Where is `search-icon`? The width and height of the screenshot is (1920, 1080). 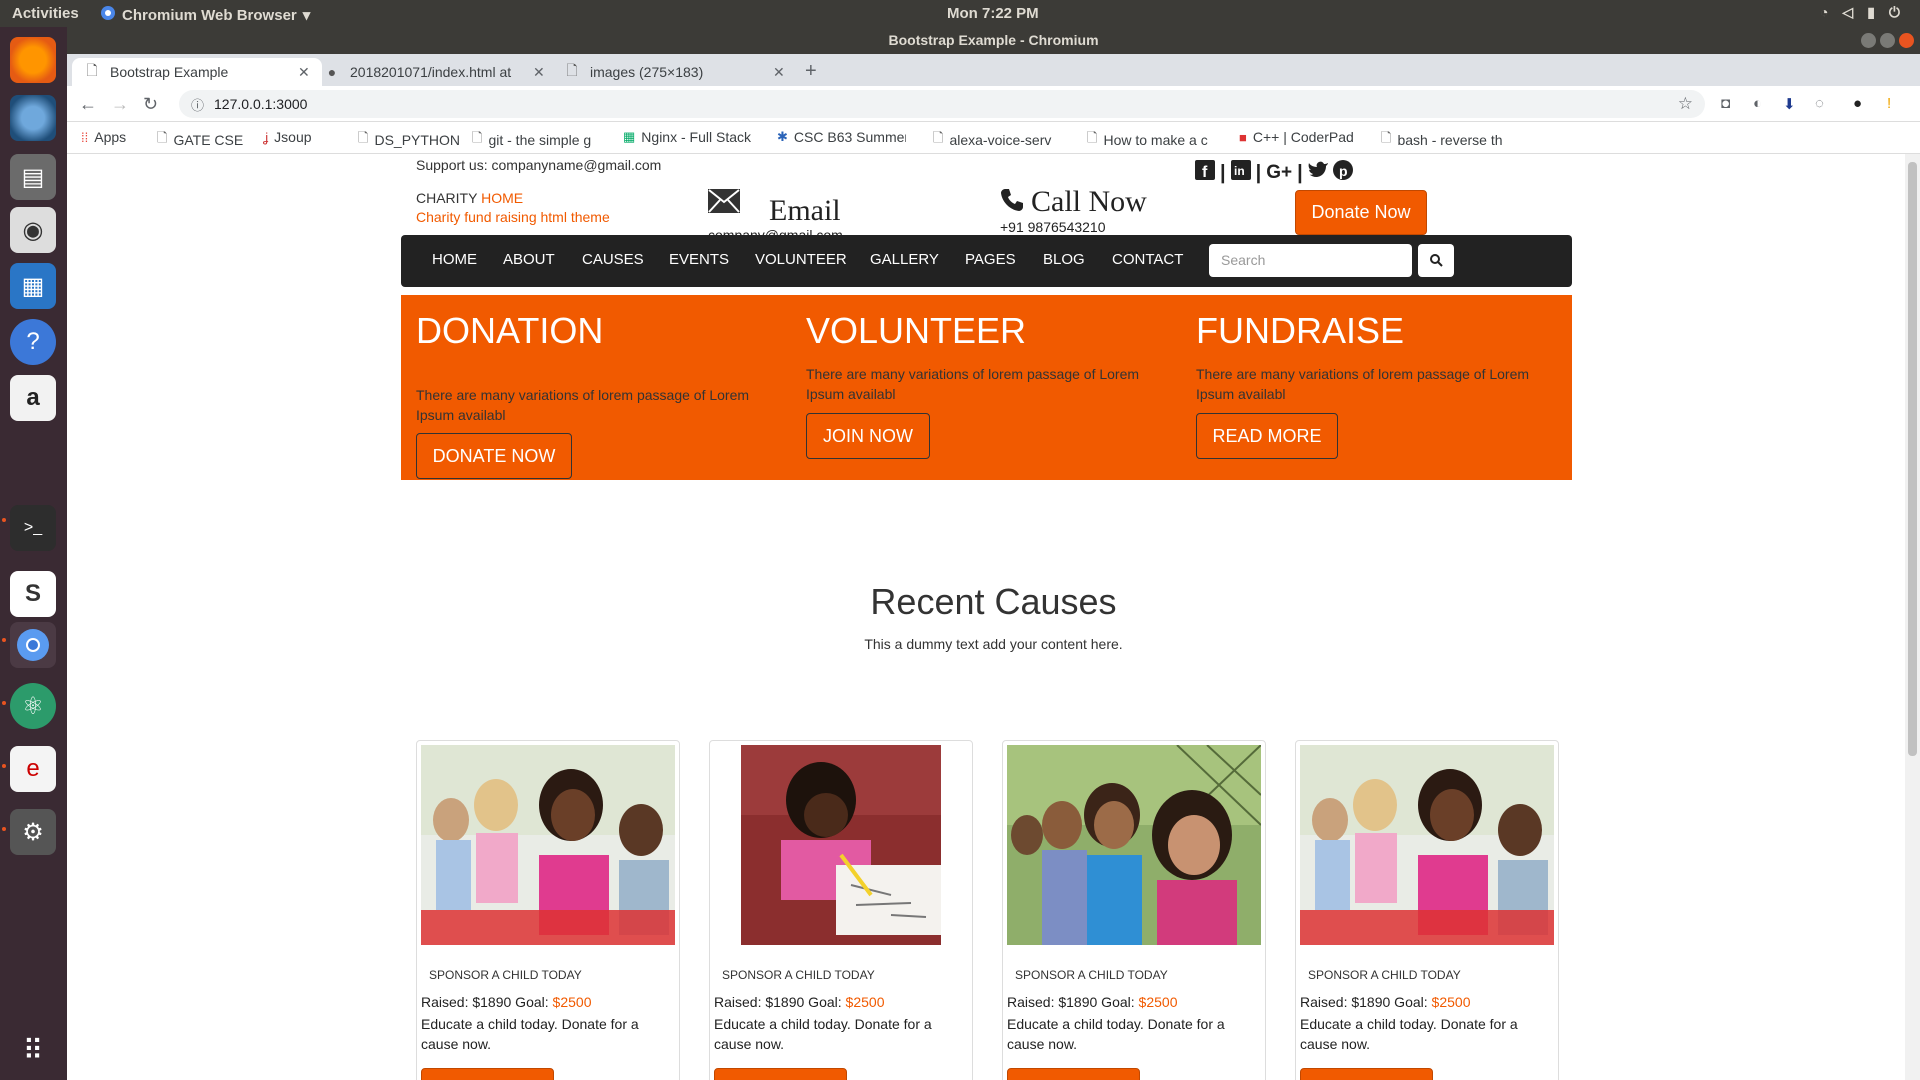
search-icon is located at coordinates (1436, 260).